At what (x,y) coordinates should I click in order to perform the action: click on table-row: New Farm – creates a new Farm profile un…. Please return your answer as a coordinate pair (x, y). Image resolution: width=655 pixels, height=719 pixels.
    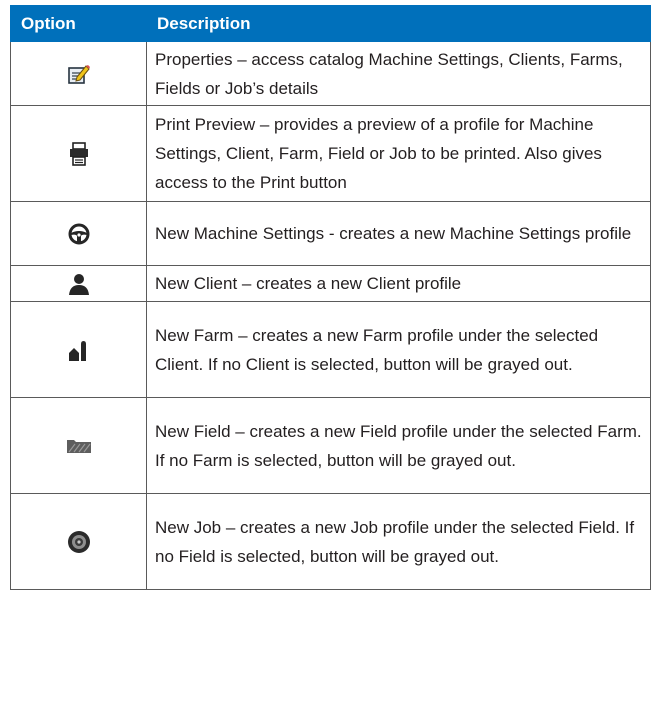
    Looking at the image, I should click on (330, 349).